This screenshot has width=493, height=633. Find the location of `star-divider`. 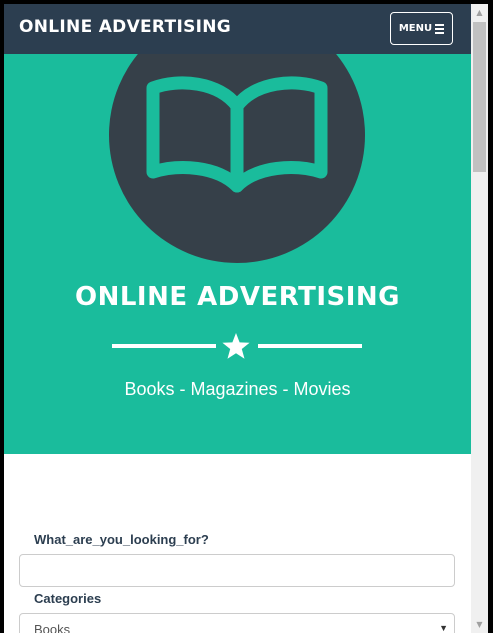

star-divider is located at coordinates (237, 346).